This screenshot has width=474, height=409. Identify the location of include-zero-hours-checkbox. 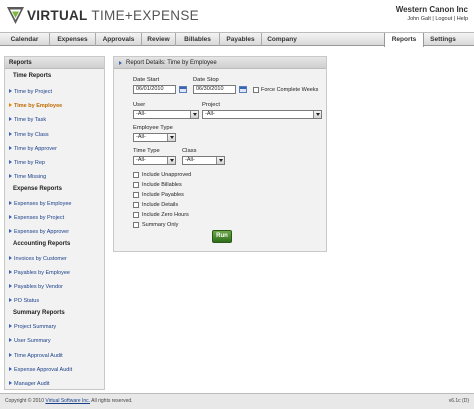
(136, 215).